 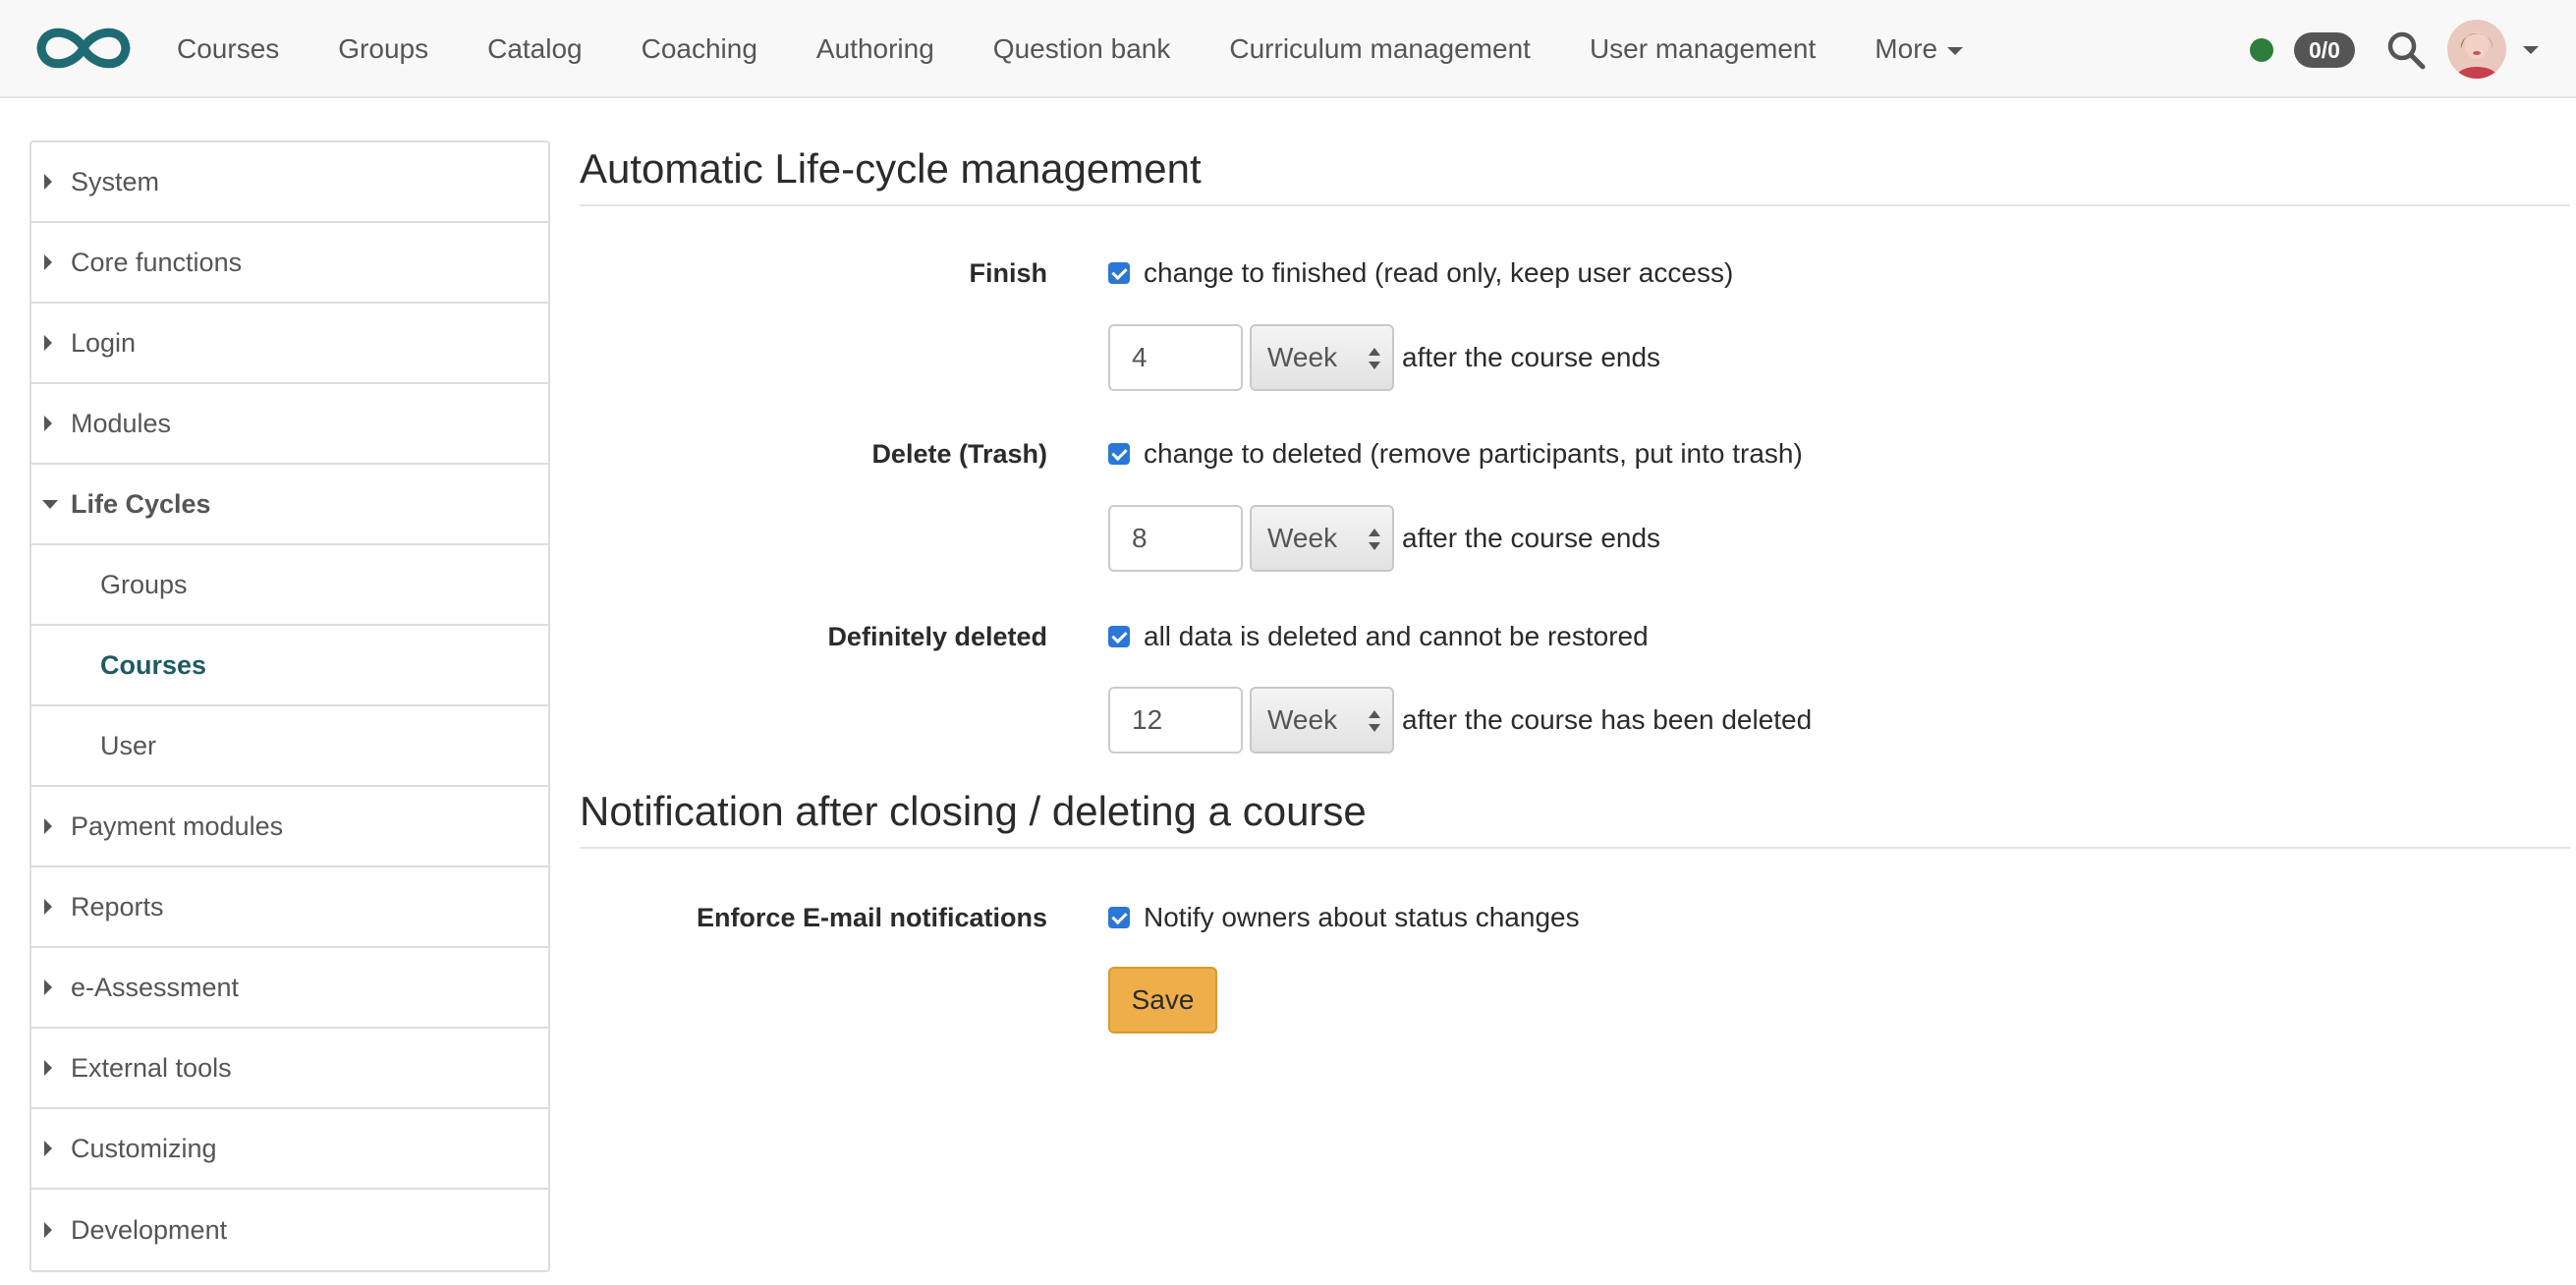 I want to click on sidebar-item-label: Life Cycles, so click(x=141, y=503).